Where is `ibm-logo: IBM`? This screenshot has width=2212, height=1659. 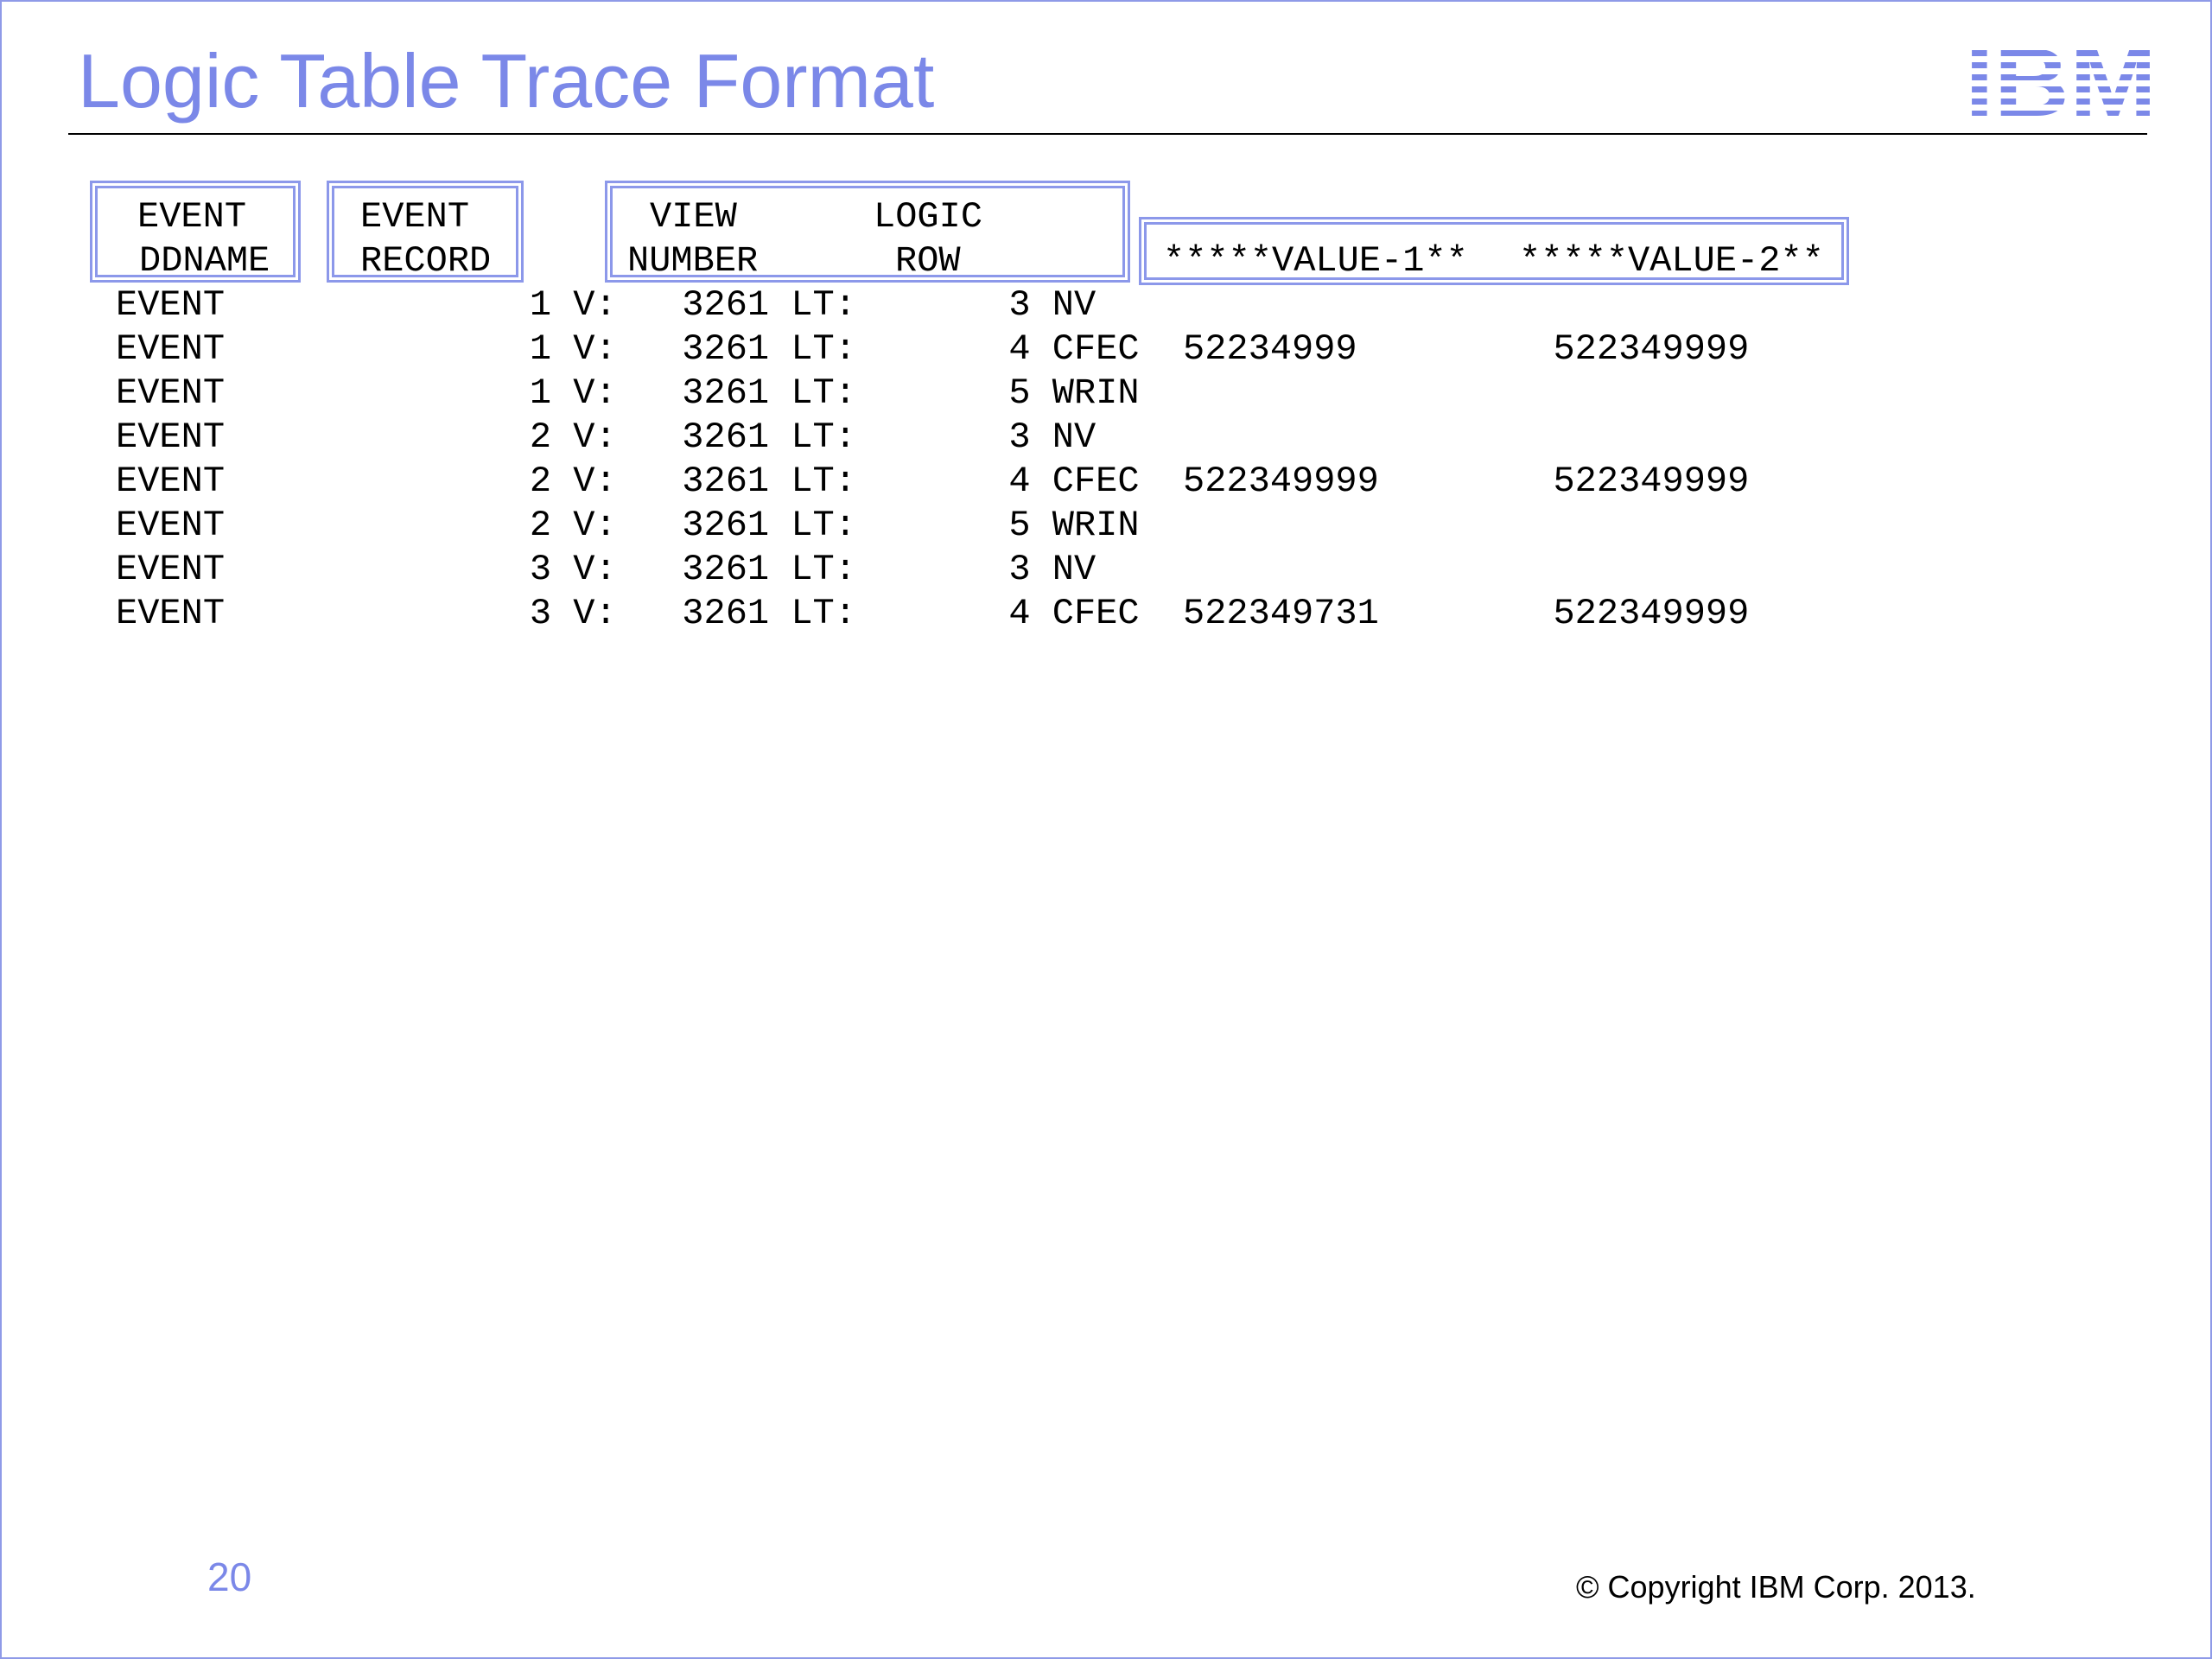 ibm-logo: IBM is located at coordinates (2061, 78).